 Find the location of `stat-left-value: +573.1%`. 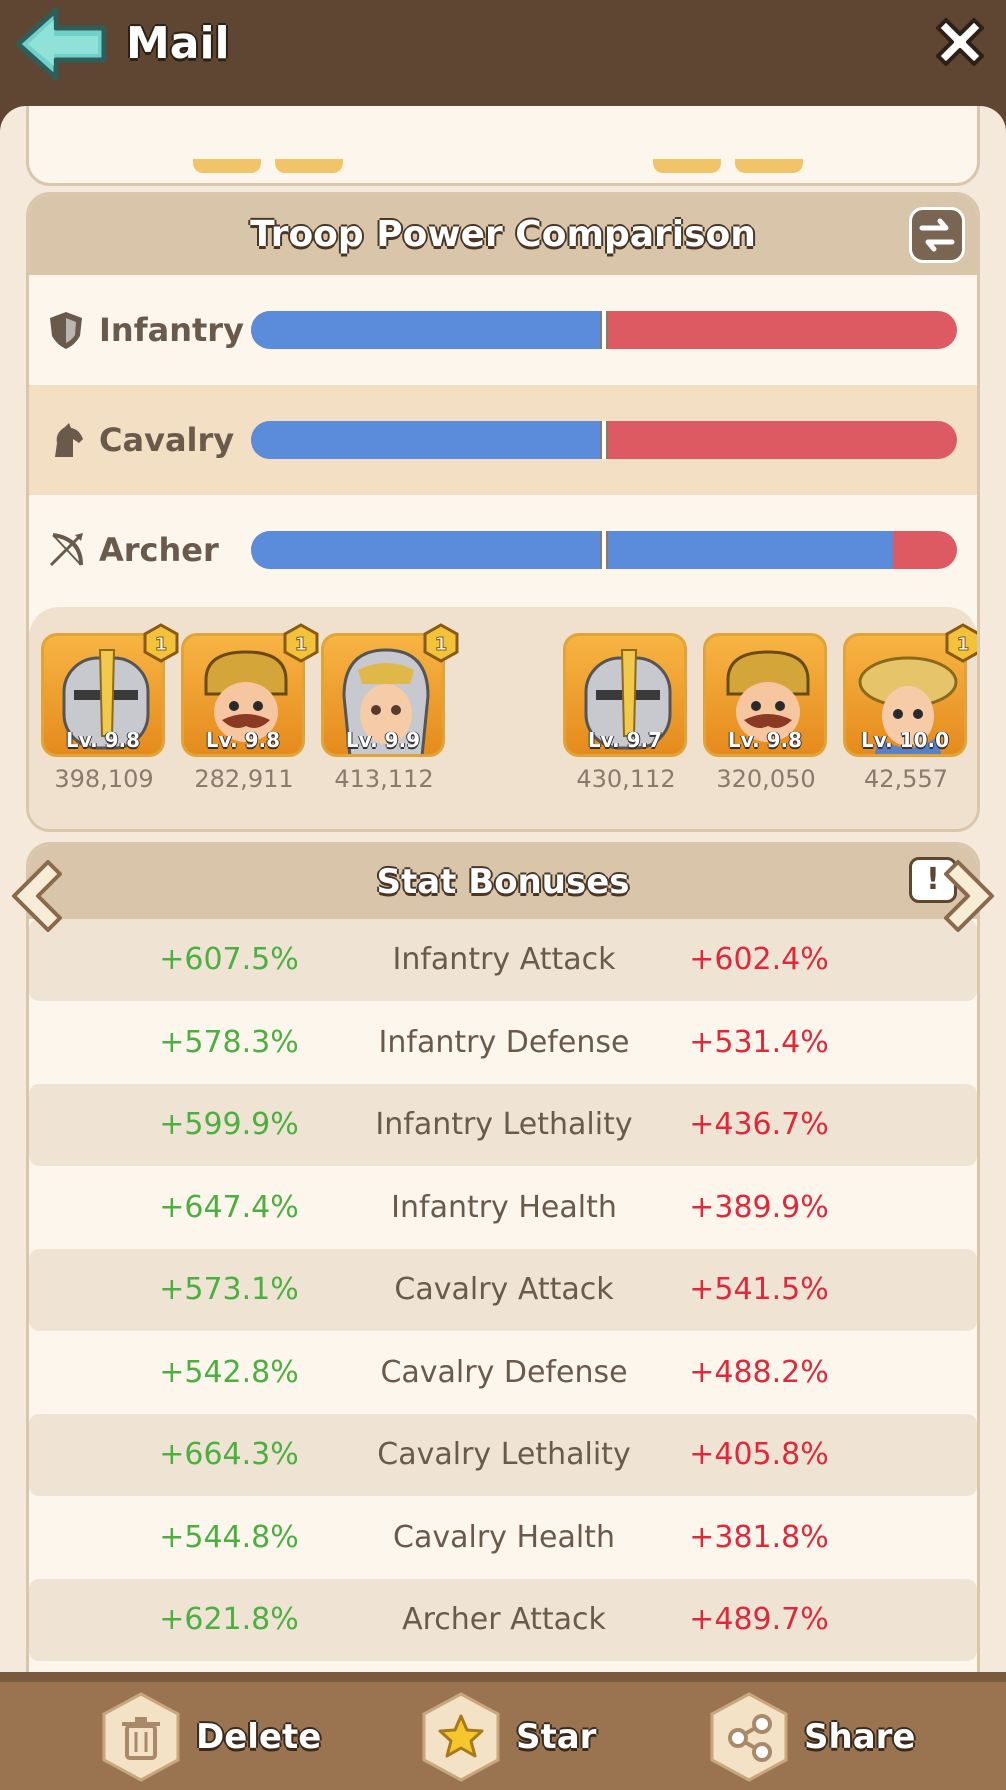

stat-left-value: +573.1% is located at coordinates (229, 1289).